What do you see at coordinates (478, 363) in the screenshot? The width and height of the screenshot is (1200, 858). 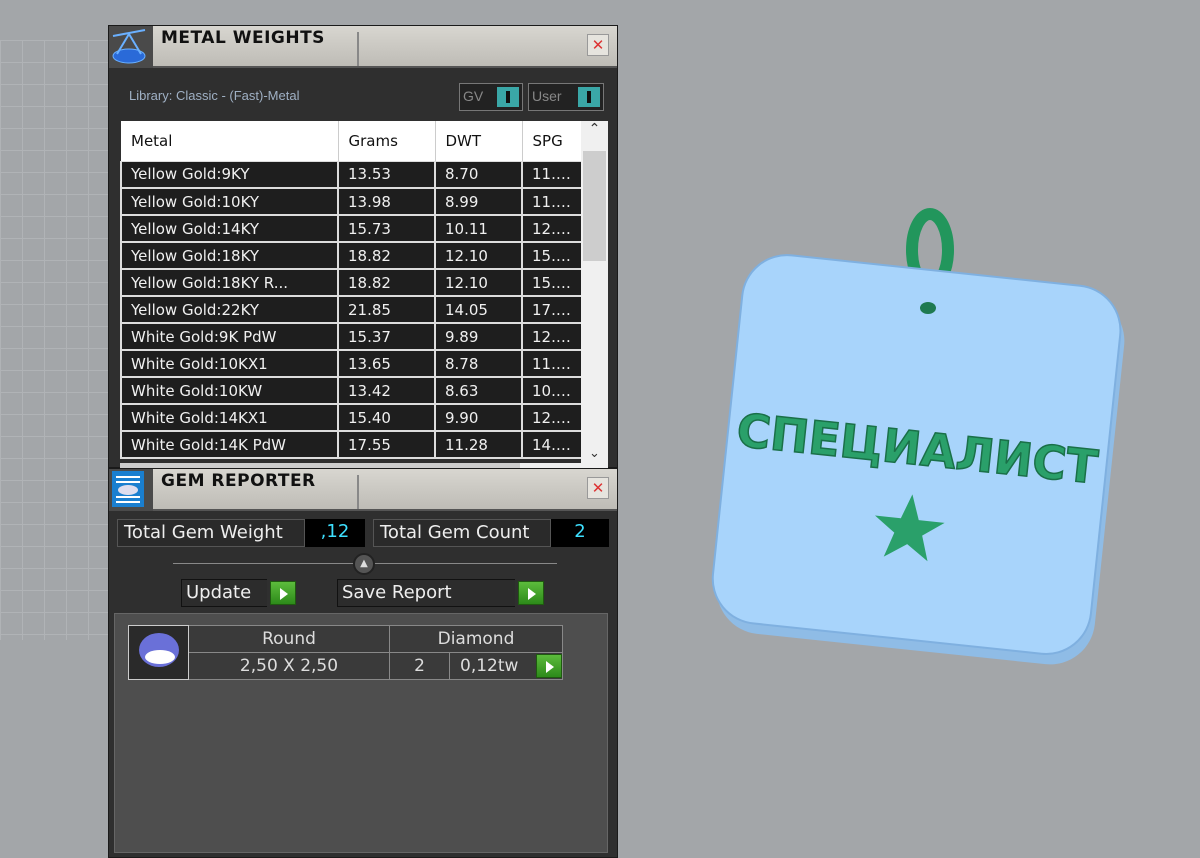 I see `cell-dwt: 8.78` at bounding box center [478, 363].